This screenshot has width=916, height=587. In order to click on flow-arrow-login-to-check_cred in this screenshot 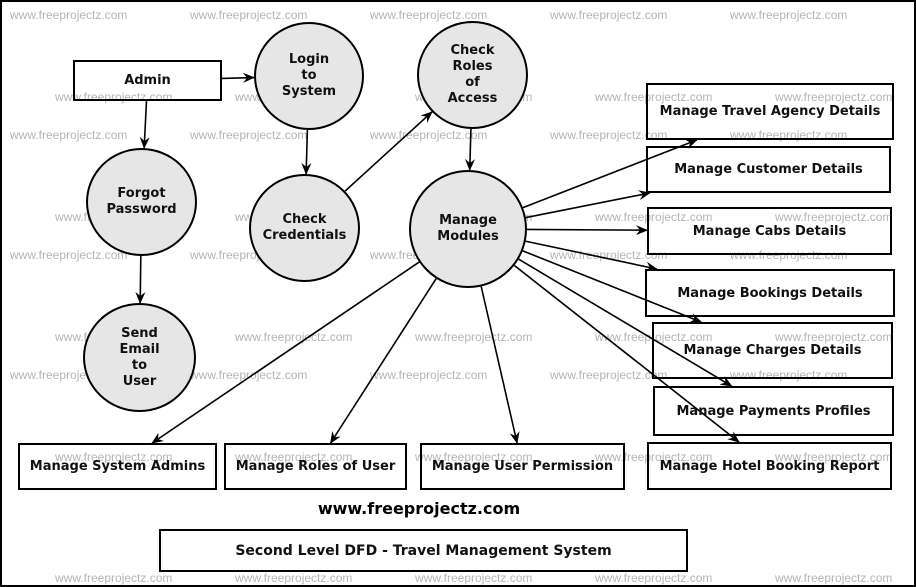, I will do `click(306, 152)`.